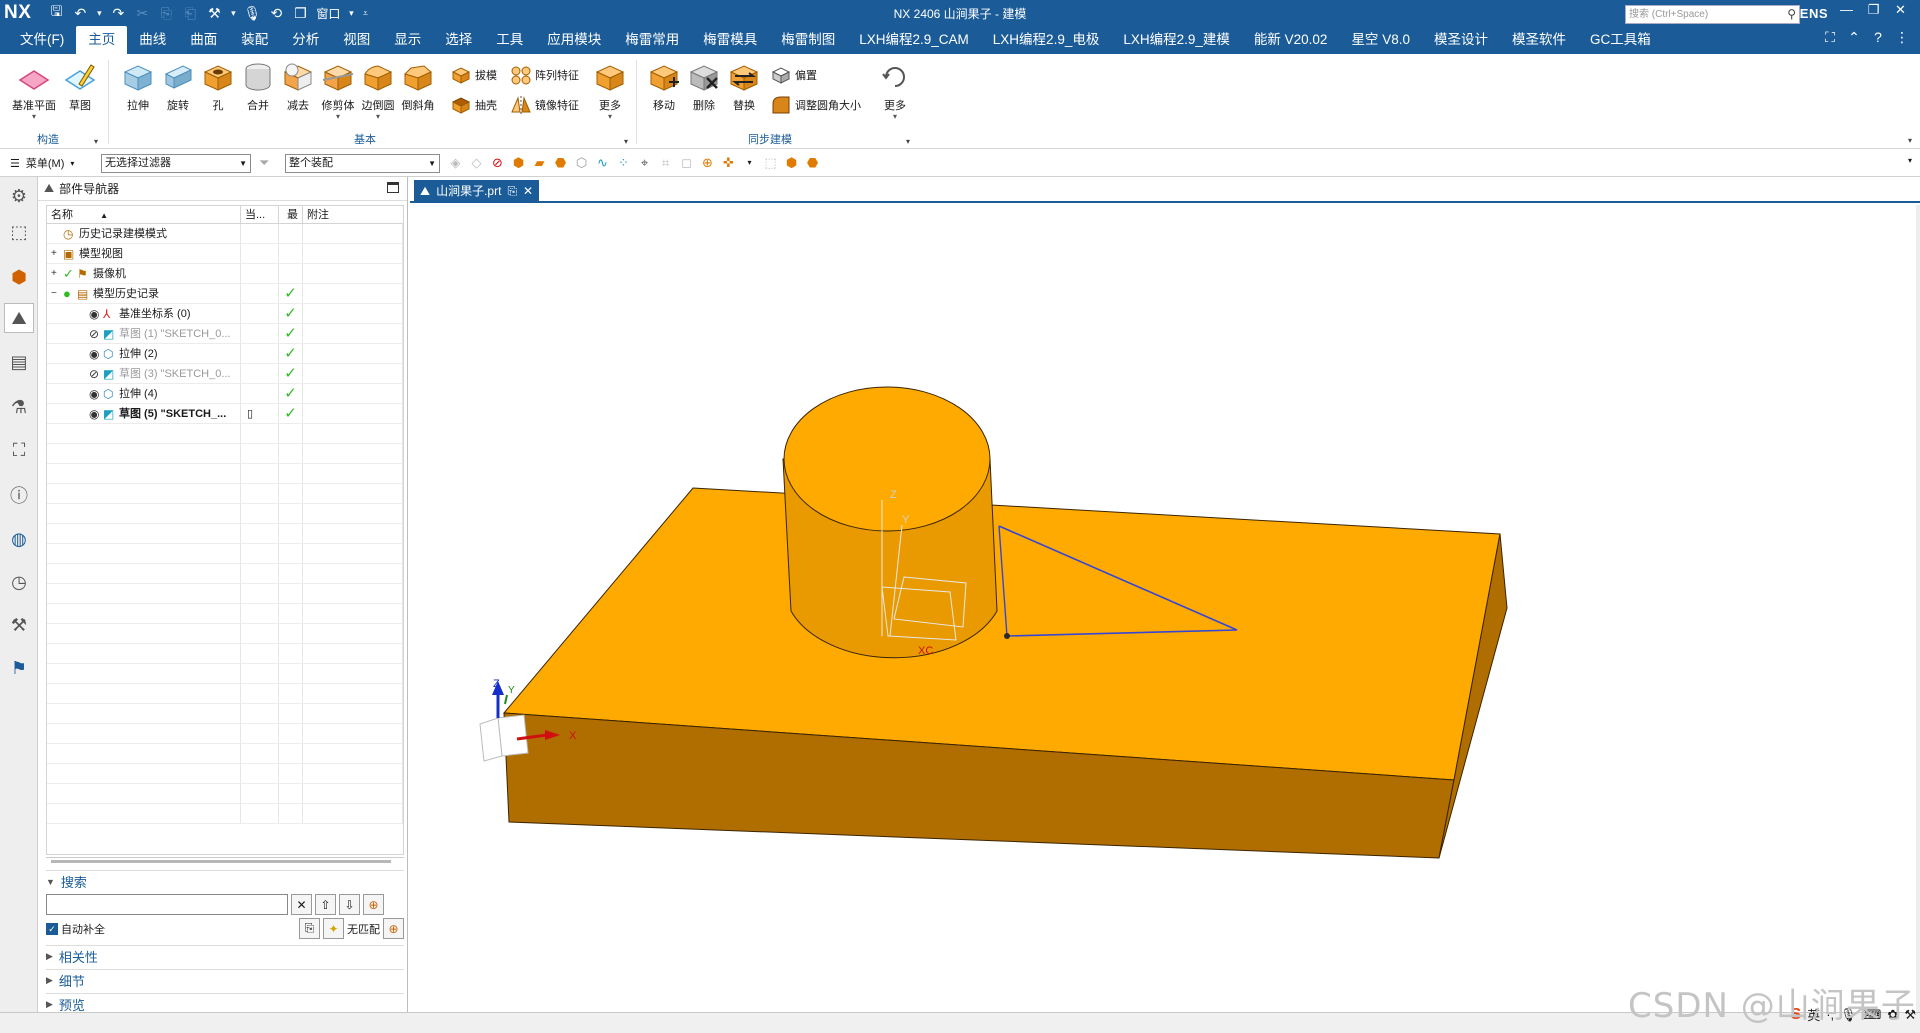 The width and height of the screenshot is (1920, 1033). What do you see at coordinates (233, 13) in the screenshot?
I see `touch-dropdown-icon: ▾` at bounding box center [233, 13].